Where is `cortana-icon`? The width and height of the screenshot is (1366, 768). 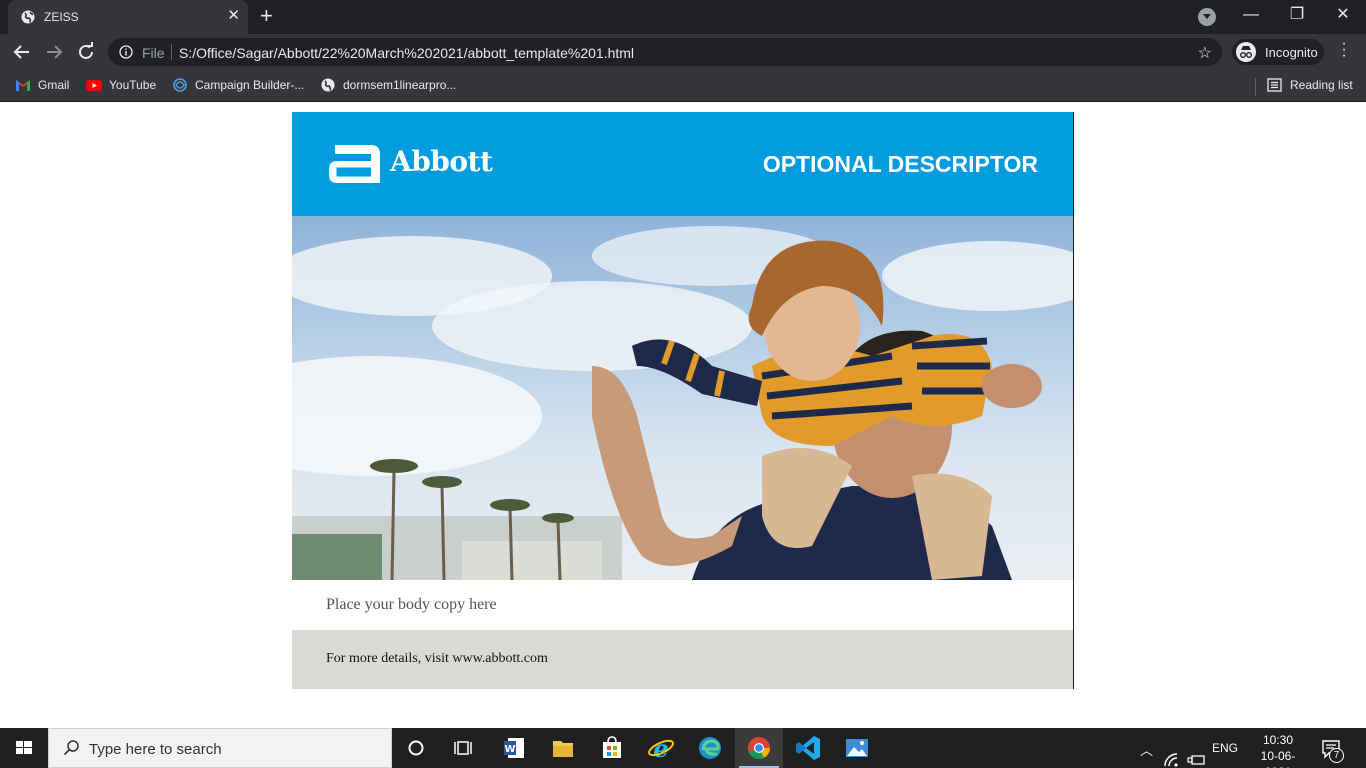
cortana-icon is located at coordinates (416, 748).